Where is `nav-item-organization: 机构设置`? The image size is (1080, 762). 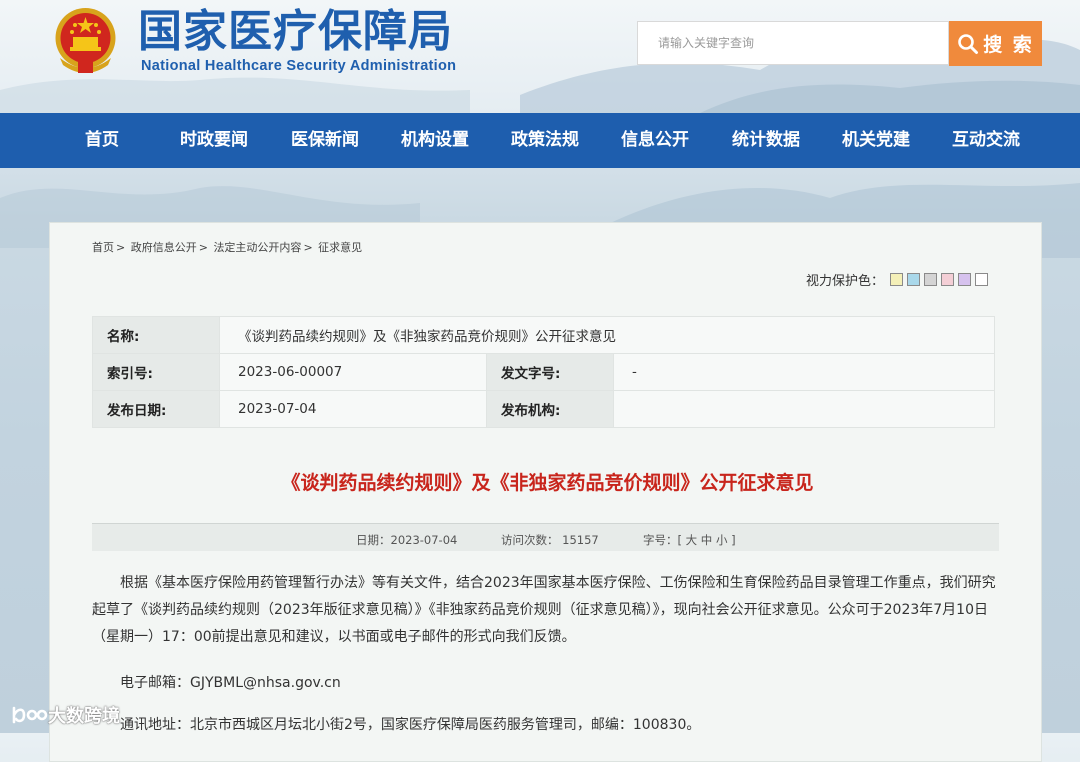 nav-item-organization: 机构设置 is located at coordinates (435, 140).